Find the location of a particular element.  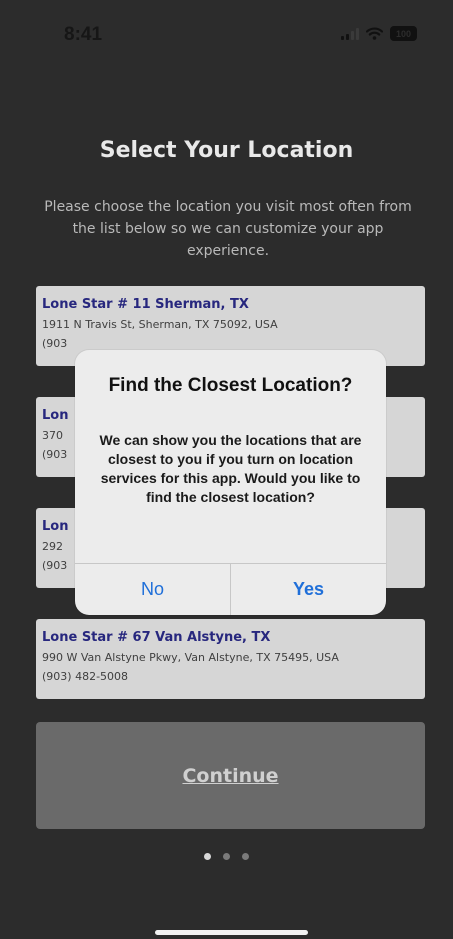

location-name: Lone Star # 67 Van Alstyne, TX is located at coordinates (156, 637).